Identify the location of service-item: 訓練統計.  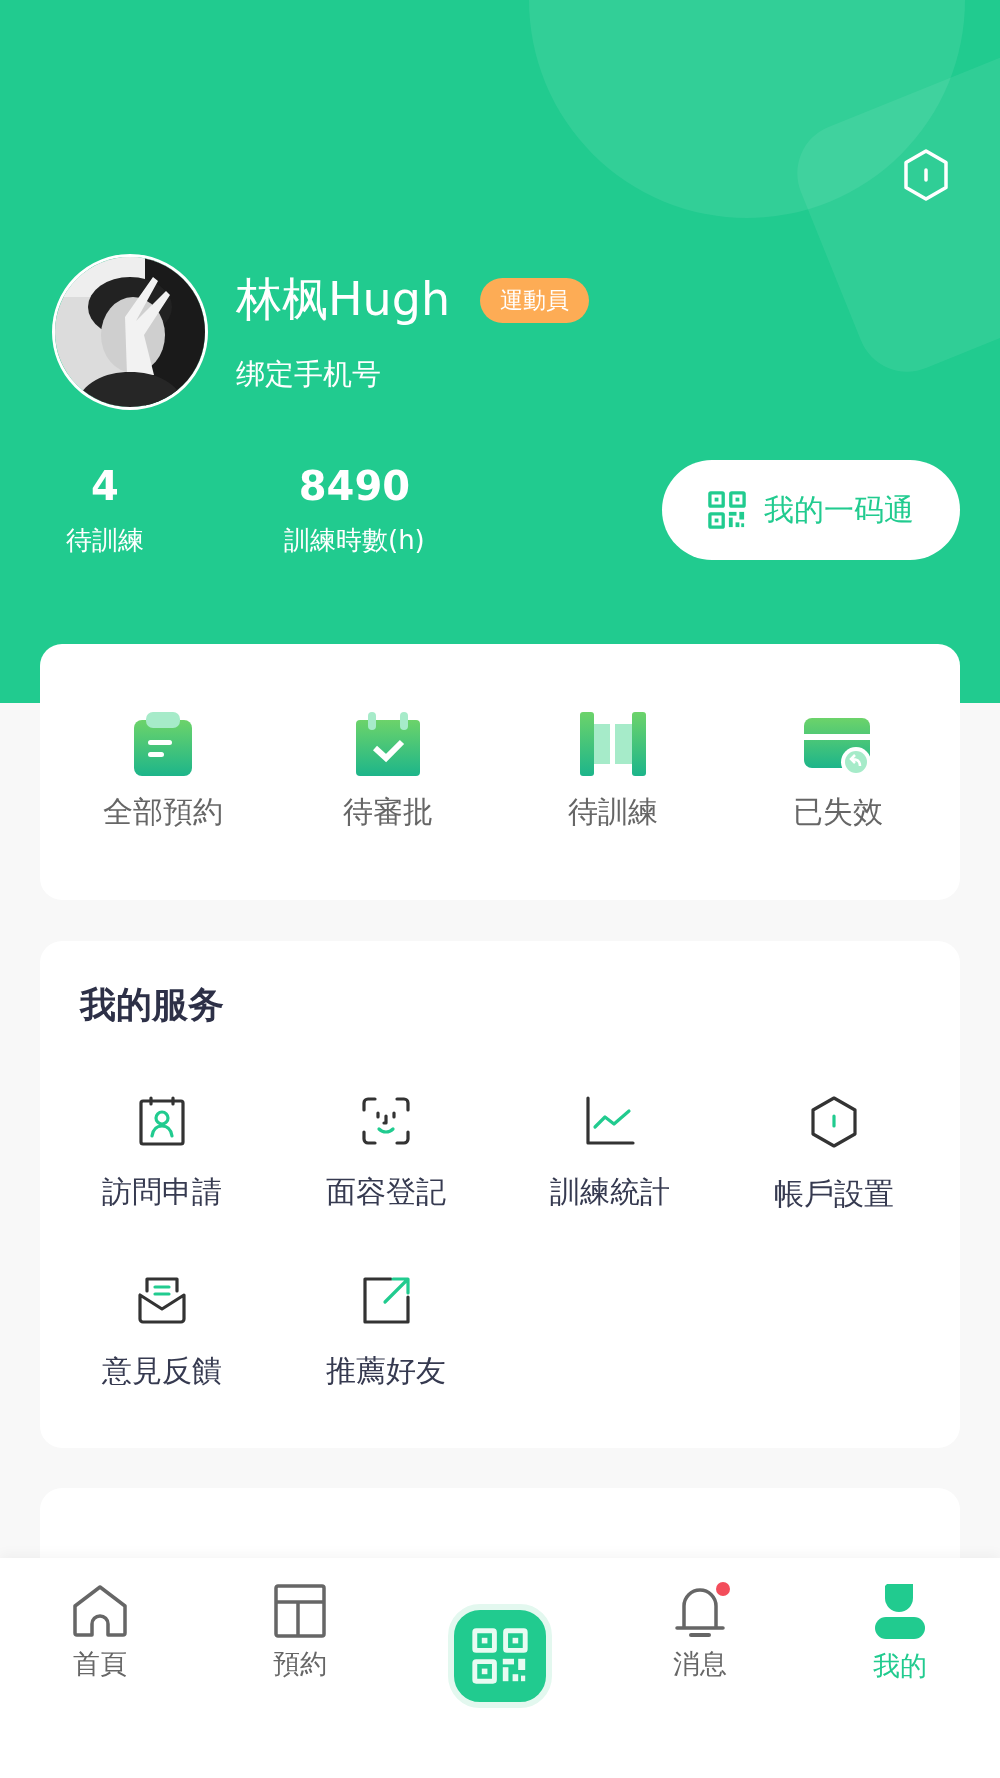
(610, 1192).